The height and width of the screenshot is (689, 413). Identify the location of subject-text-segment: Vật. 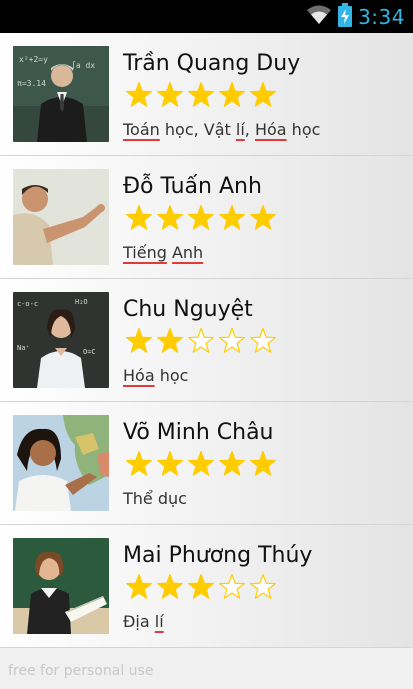
(217, 129).